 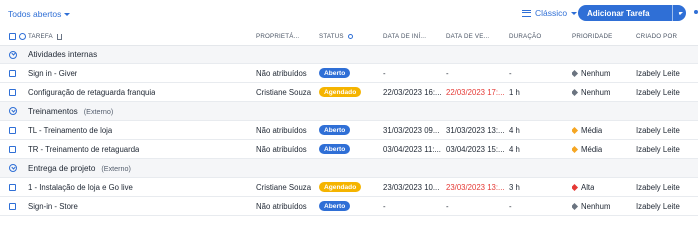 I want to click on due-date: -, so click(x=447, y=206).